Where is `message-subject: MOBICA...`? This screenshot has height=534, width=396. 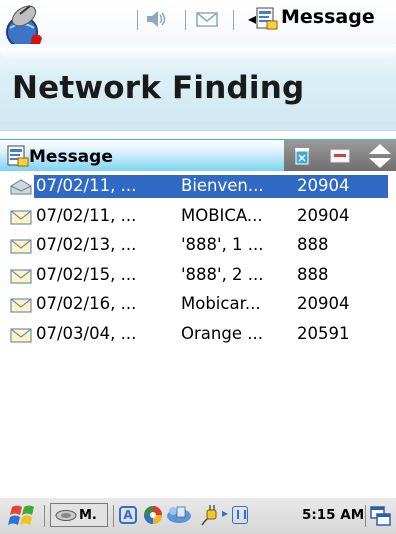 message-subject: MOBICA... is located at coordinates (222, 215).